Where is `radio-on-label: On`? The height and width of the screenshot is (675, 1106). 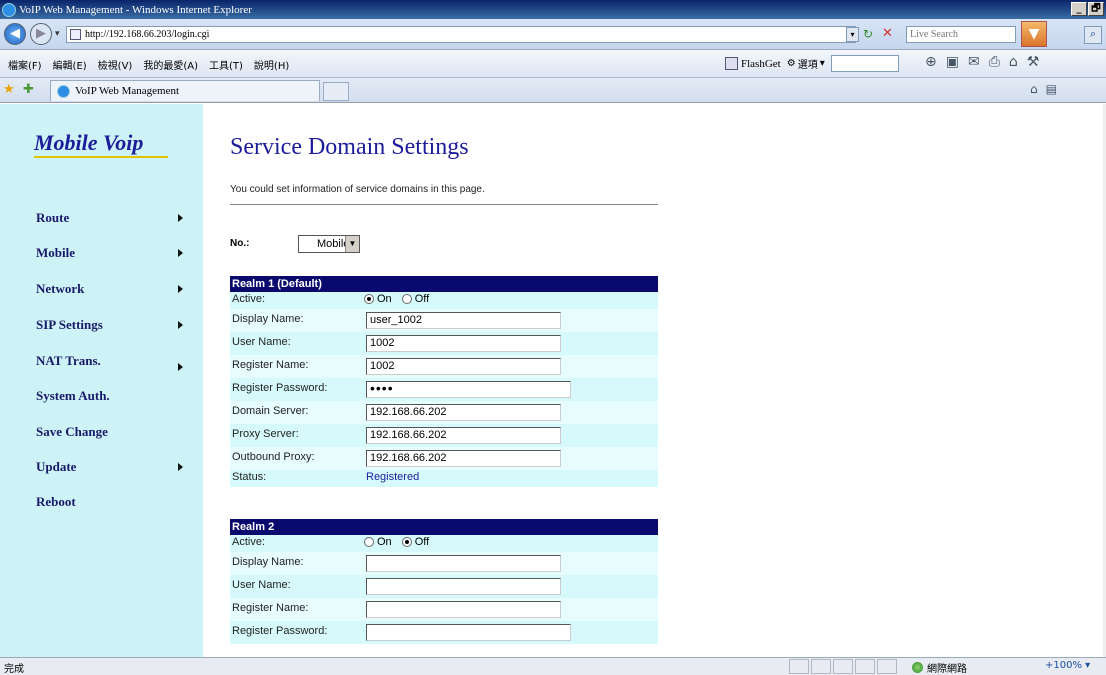
radio-on-label: On is located at coordinates (384, 542).